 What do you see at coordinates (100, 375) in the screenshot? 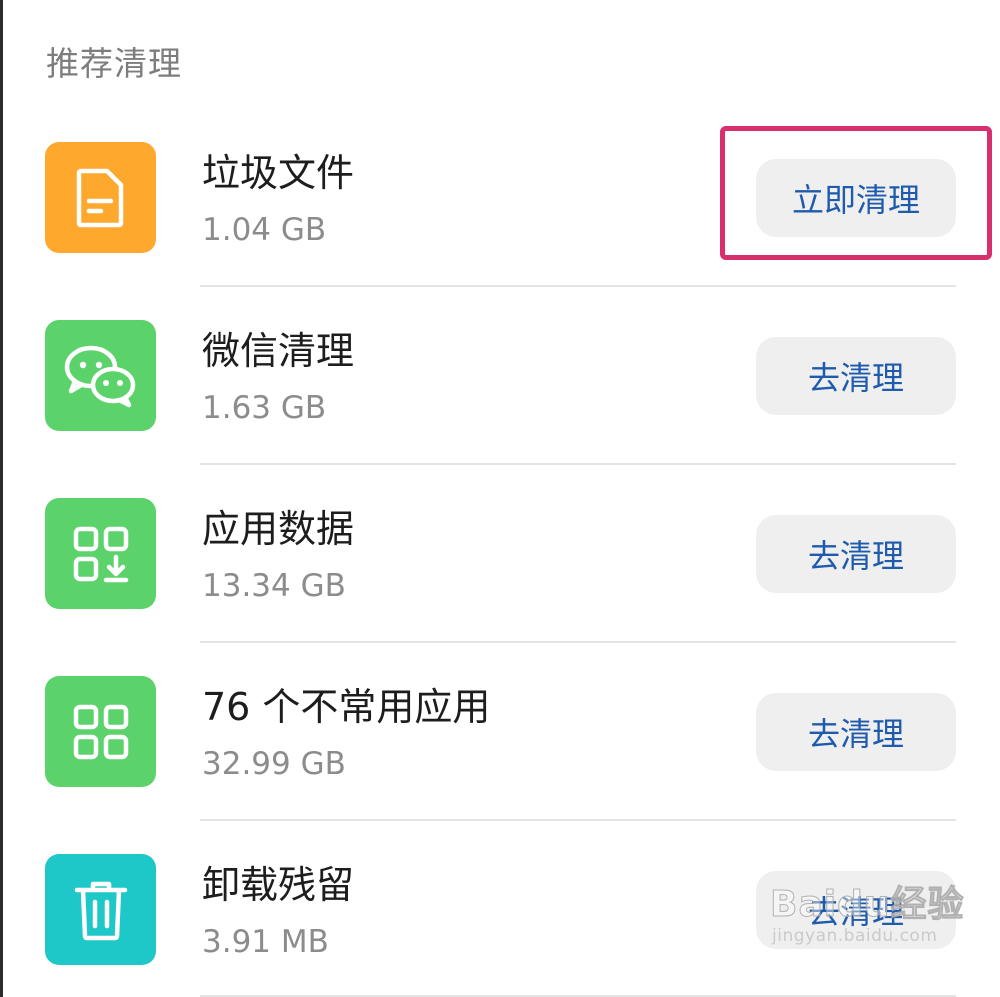
I see `wechat-icon` at bounding box center [100, 375].